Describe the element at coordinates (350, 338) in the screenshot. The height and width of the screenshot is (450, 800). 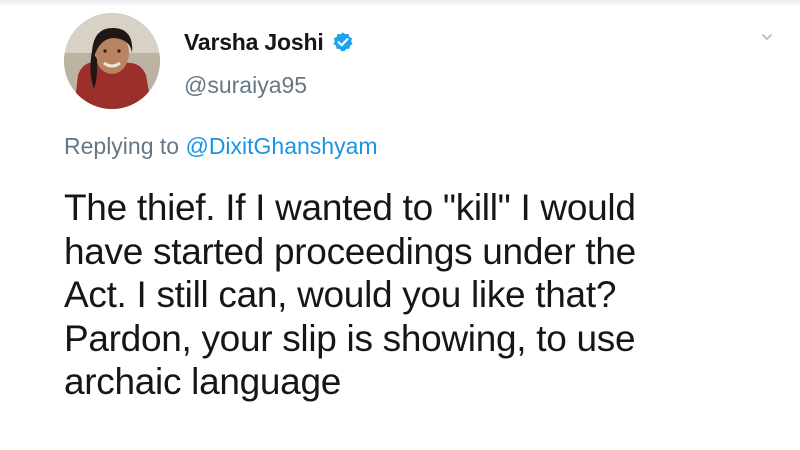
I see `tweet-text-line: Pardon, your slip is showing, to use` at that location.